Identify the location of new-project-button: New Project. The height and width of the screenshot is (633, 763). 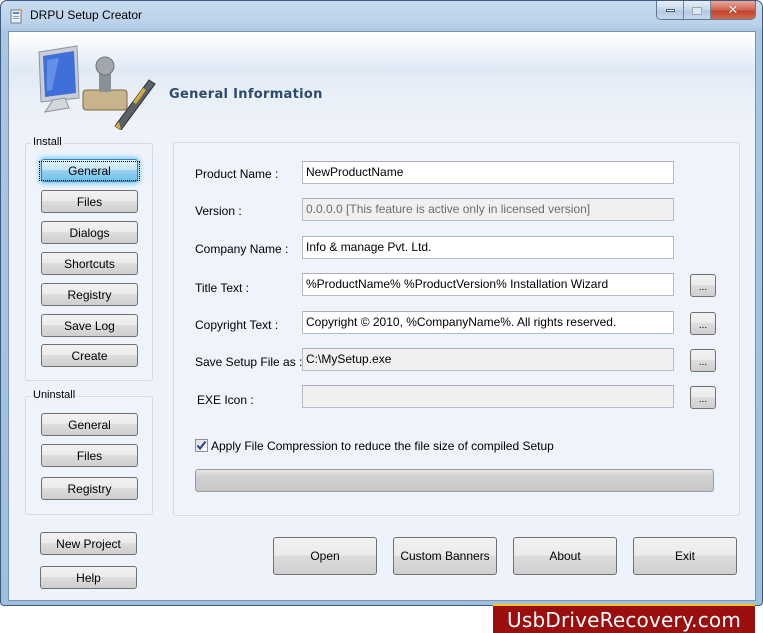
(88, 543).